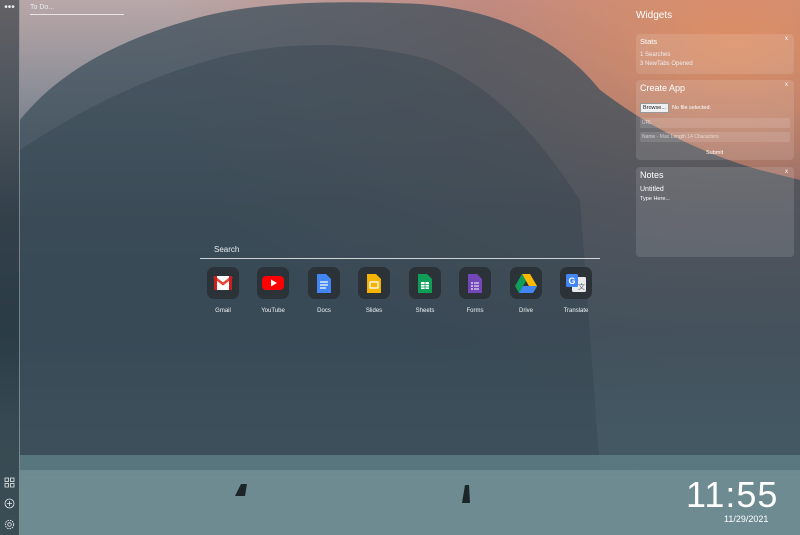  What do you see at coordinates (9, 482) in the screenshot?
I see `grid-icon` at bounding box center [9, 482].